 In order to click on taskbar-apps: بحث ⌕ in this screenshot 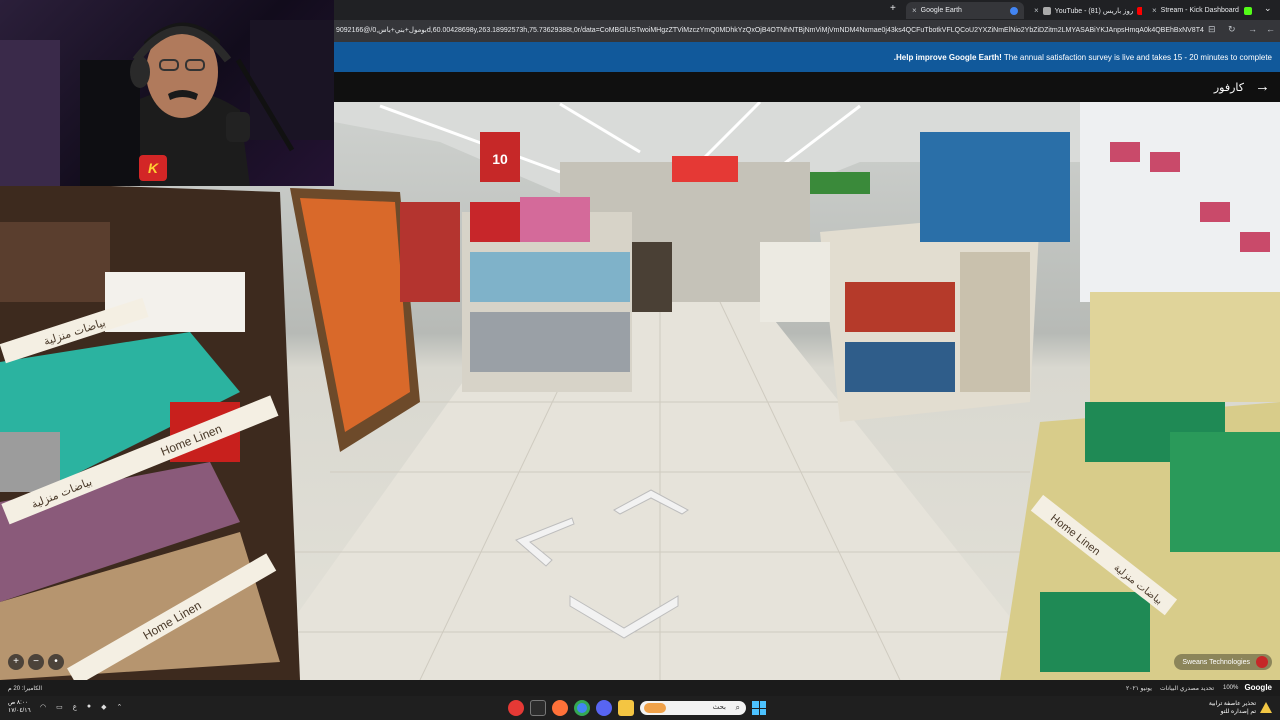, I will do `click(637, 708)`.